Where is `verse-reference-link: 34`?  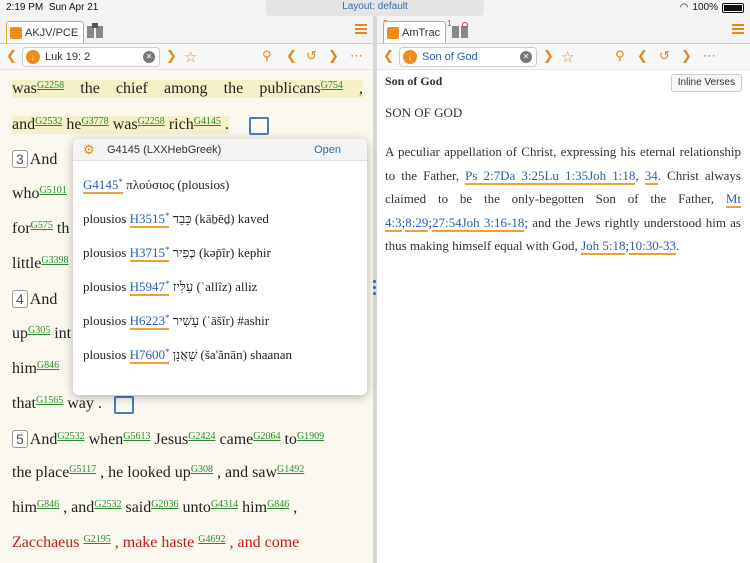
verse-reference-link: 34 is located at coordinates (651, 176).